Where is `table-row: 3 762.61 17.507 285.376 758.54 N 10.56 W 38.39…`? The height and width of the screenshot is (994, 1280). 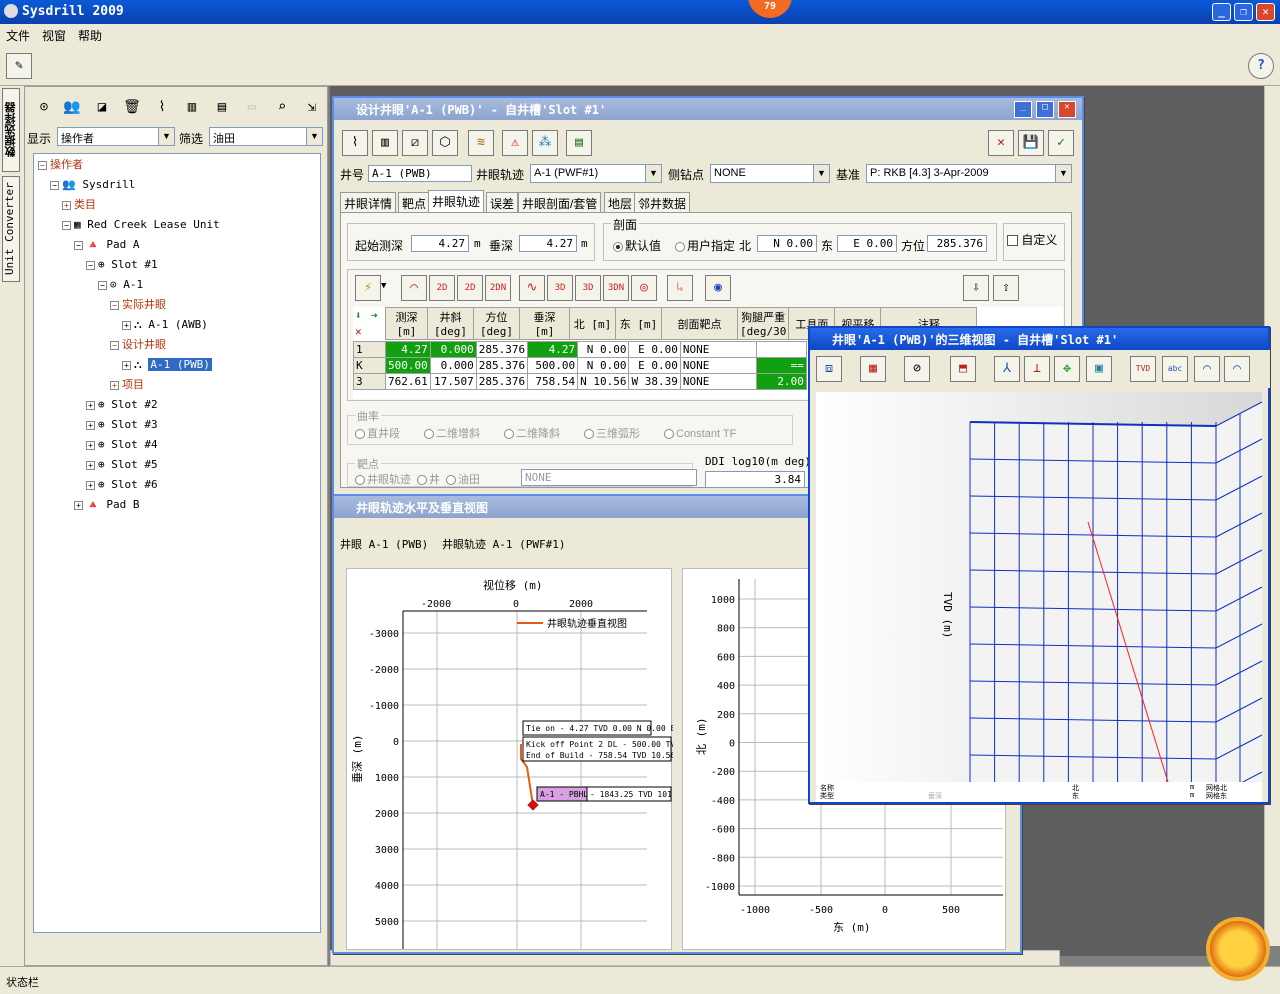 table-row: 3 762.61 17.507 285.376 758.54 N 10.56 W 38.39… is located at coordinates (580, 381).